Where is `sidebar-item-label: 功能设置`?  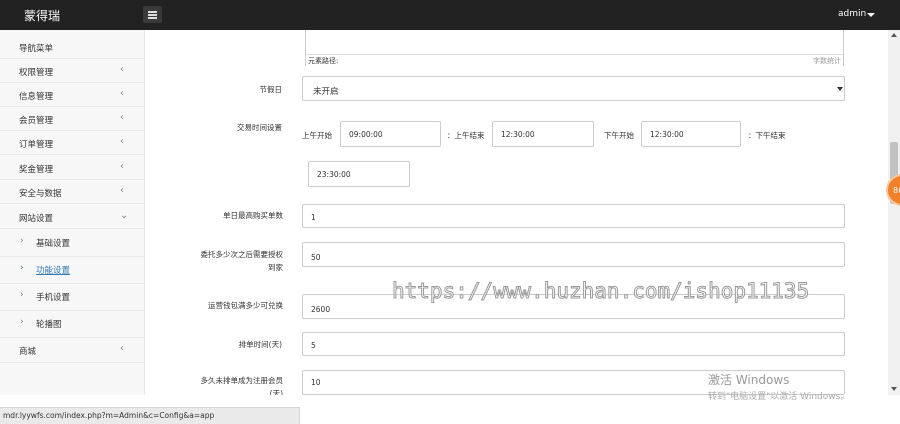 sidebar-item-label: 功能设置 is located at coordinates (53, 271).